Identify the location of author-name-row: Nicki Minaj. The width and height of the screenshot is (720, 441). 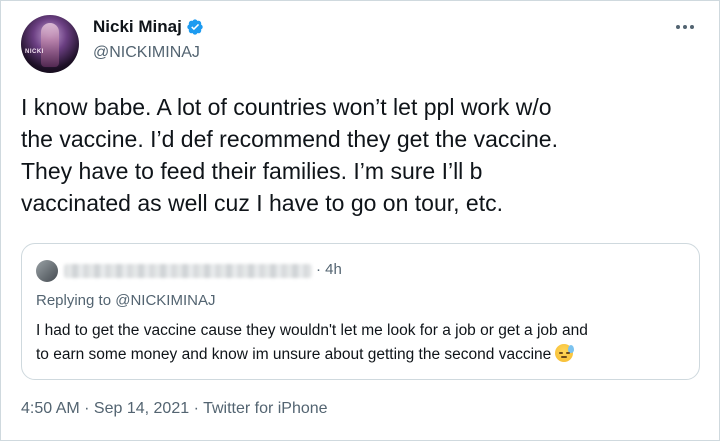
(148, 27).